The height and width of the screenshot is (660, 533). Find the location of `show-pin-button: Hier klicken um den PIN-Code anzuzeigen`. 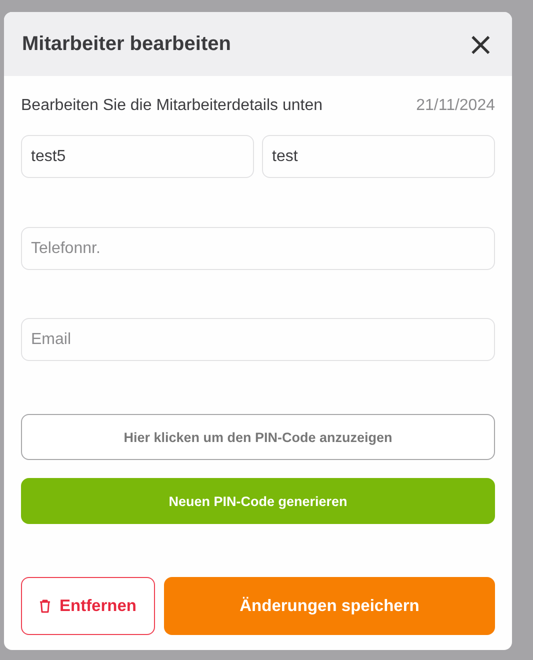

show-pin-button: Hier klicken um den PIN-Code anzuzeigen is located at coordinates (258, 437).